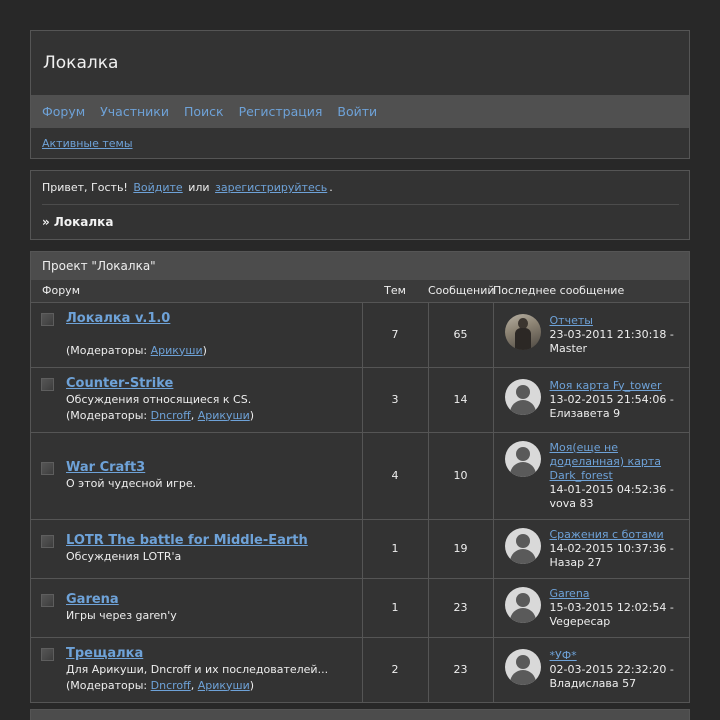  I want to click on register-link: зарегистрируйтесь, so click(271, 187).